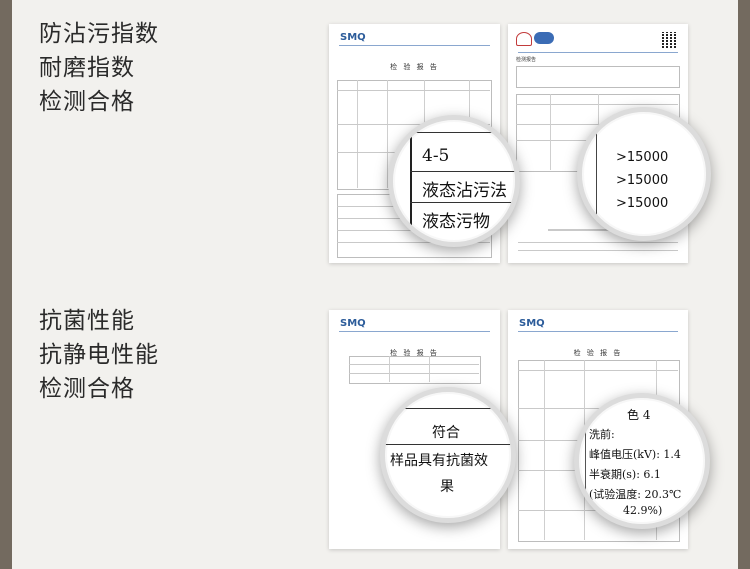 The width and height of the screenshot is (750, 569). I want to click on report-title: 检测报告, so click(526, 60).